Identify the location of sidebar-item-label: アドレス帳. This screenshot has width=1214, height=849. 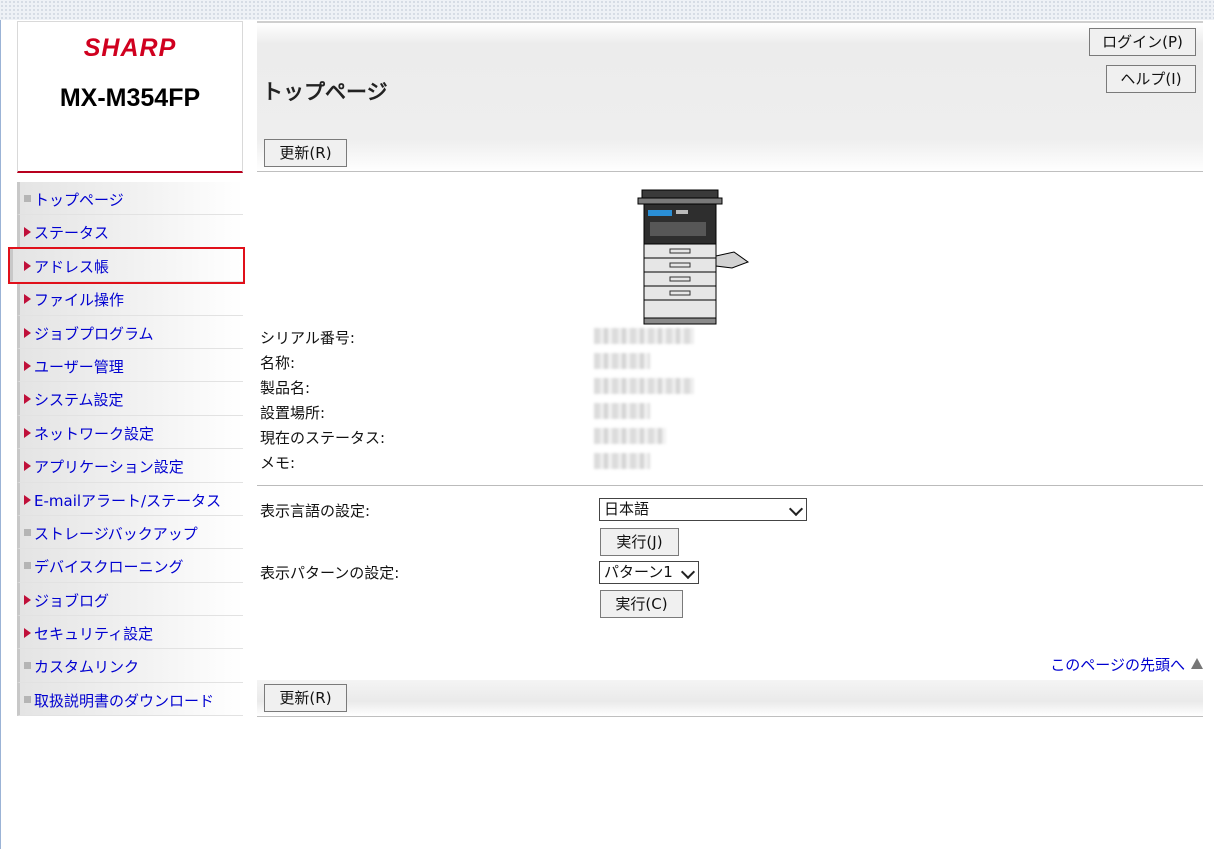
(72, 266).